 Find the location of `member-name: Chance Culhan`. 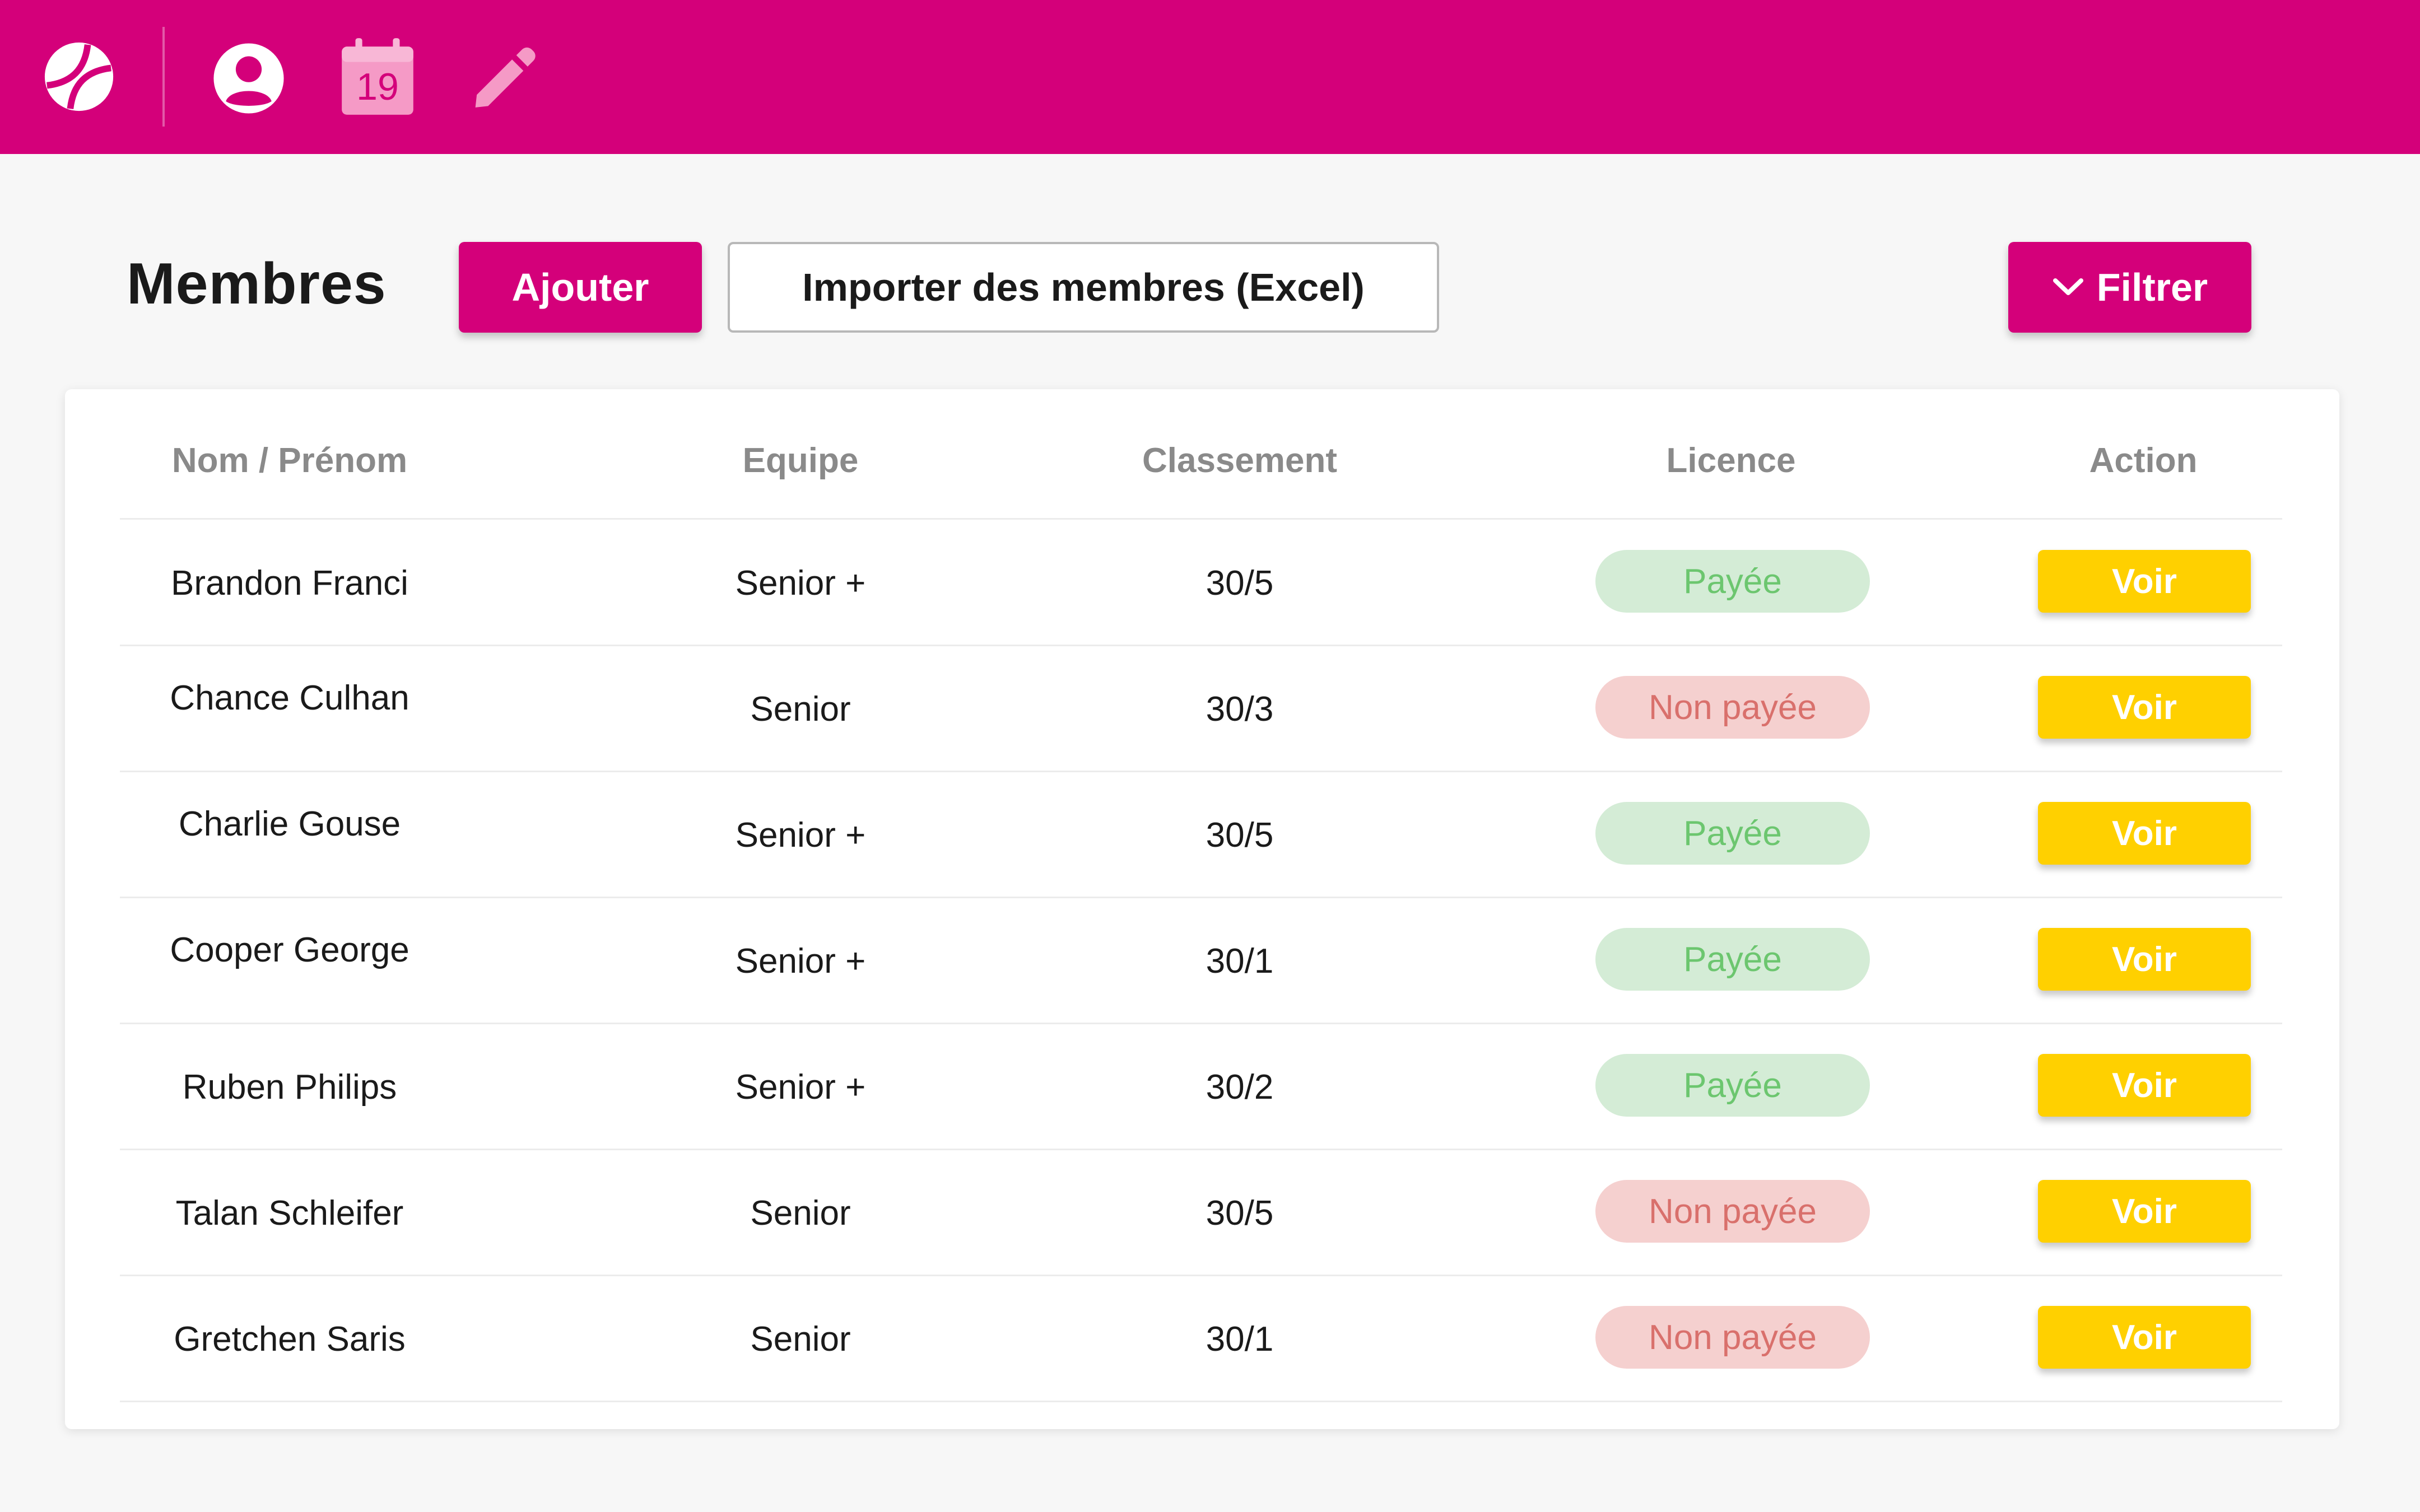

member-name: Chance Culhan is located at coordinates (290, 698).